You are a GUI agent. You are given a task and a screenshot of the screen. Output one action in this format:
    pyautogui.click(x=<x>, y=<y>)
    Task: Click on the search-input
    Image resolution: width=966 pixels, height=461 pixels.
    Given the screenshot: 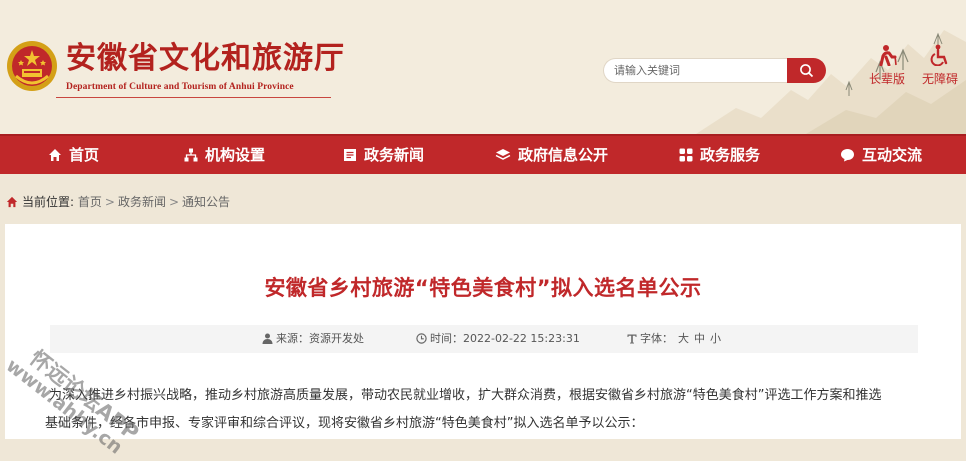 What is the action you would take?
    pyautogui.click(x=695, y=70)
    